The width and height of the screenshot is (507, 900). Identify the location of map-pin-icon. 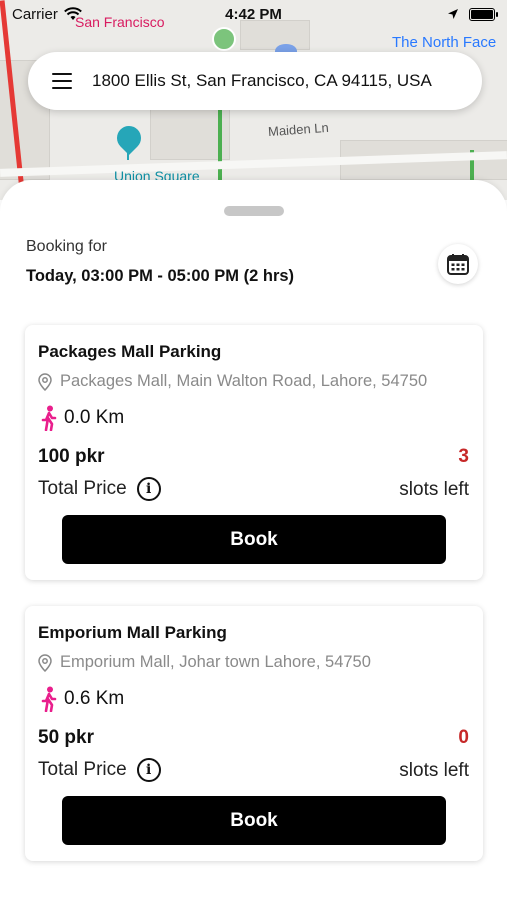
(129, 138).